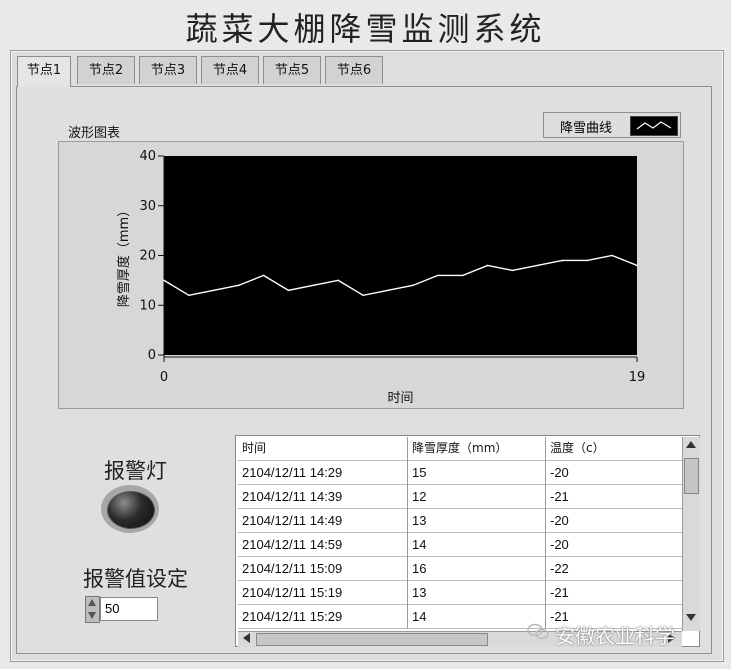  I want to click on alarm-lamp-bulb, so click(131, 510).